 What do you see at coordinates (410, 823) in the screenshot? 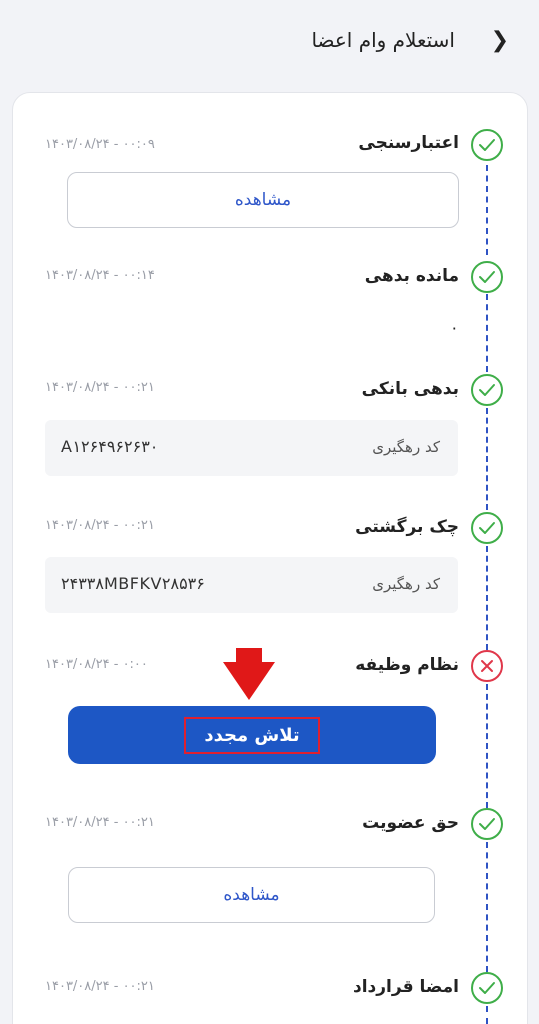
I see `step-title-membership-fee: حق عضویت` at bounding box center [410, 823].